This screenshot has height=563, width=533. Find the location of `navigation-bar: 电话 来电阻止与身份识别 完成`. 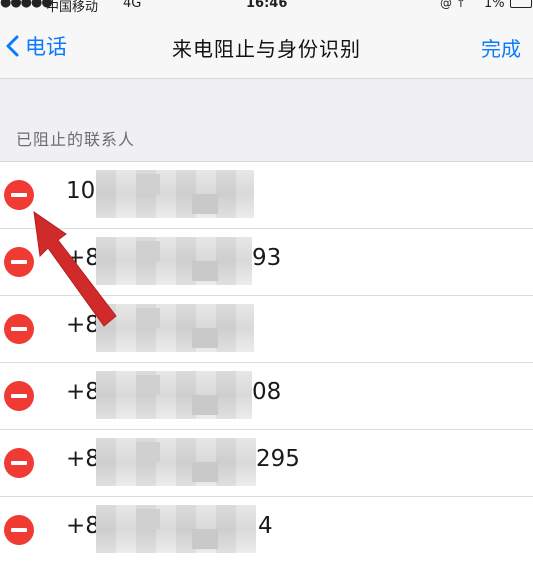

navigation-bar: 电话 来电阻止与身份识别 完成 is located at coordinates (266, 46).